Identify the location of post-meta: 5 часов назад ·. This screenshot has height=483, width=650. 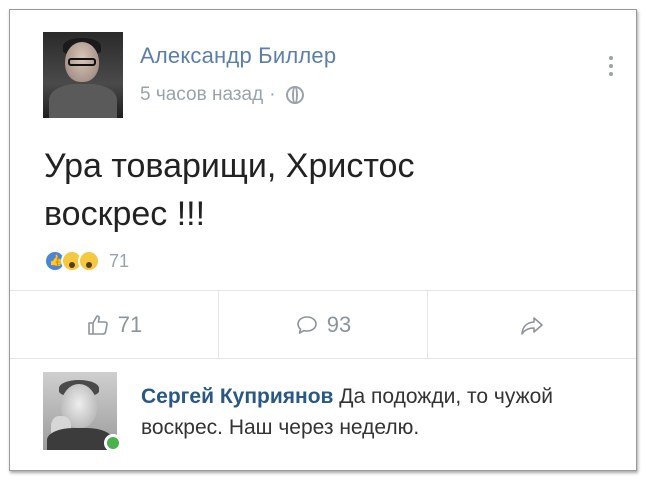
(222, 95).